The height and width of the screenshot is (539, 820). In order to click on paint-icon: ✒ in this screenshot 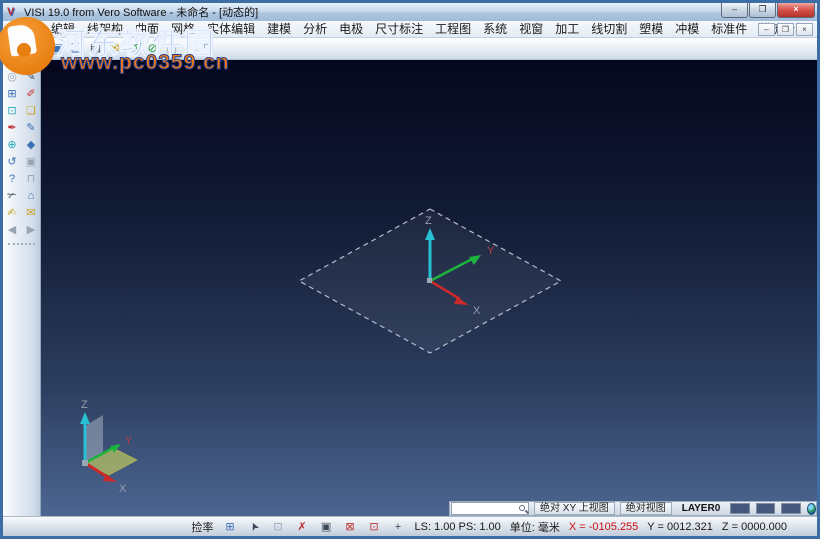, I will do `click(12, 128)`.